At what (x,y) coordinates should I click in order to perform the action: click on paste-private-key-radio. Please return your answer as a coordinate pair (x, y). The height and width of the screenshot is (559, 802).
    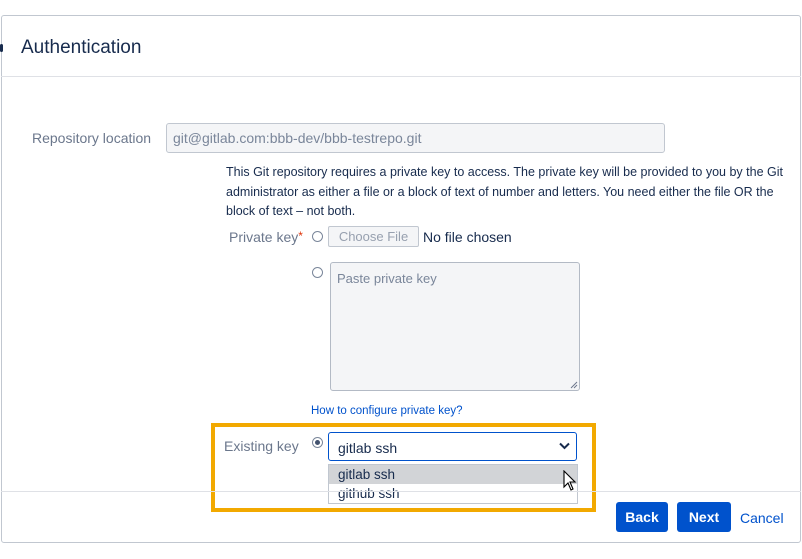
    Looking at the image, I should click on (317, 272).